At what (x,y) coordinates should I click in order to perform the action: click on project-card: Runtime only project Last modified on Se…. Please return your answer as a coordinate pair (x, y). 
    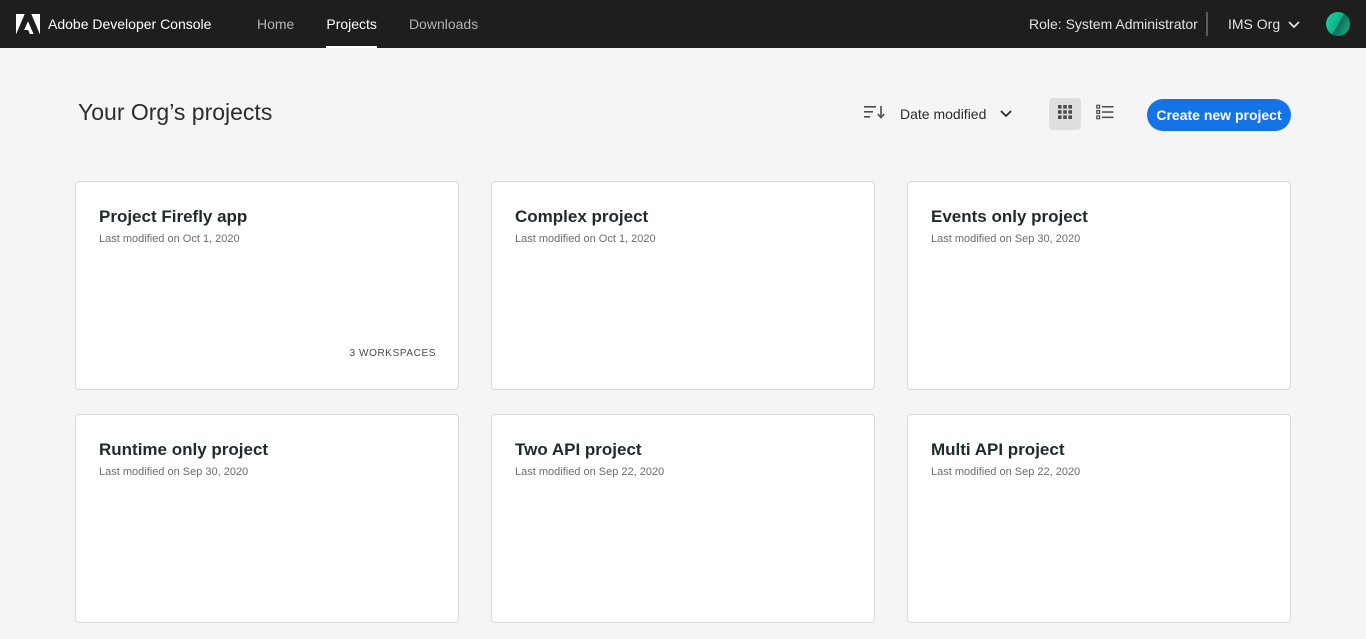
    Looking at the image, I should click on (267, 518).